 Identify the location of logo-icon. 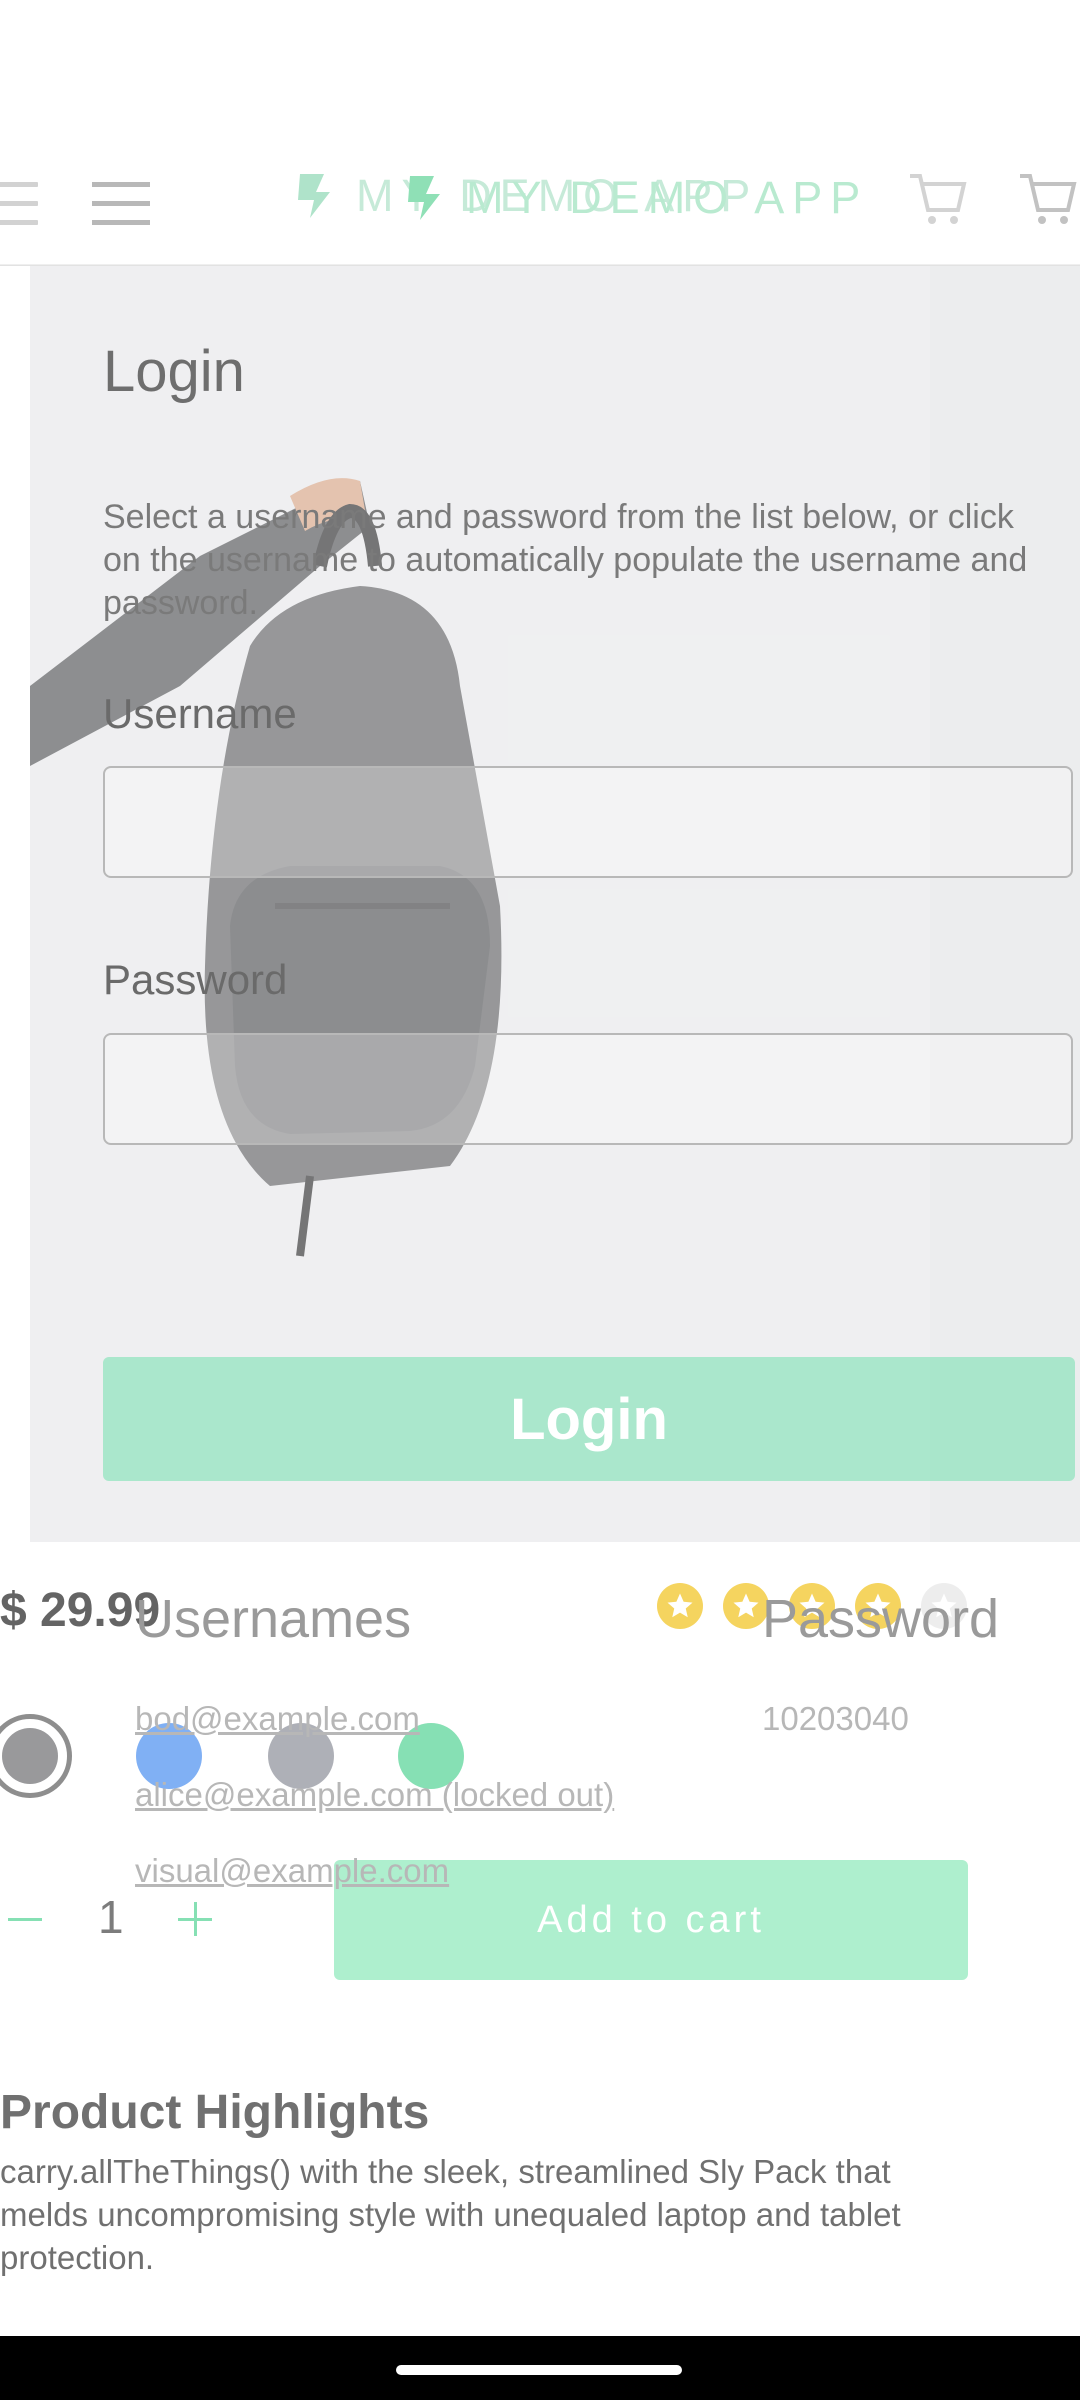
(424, 198).